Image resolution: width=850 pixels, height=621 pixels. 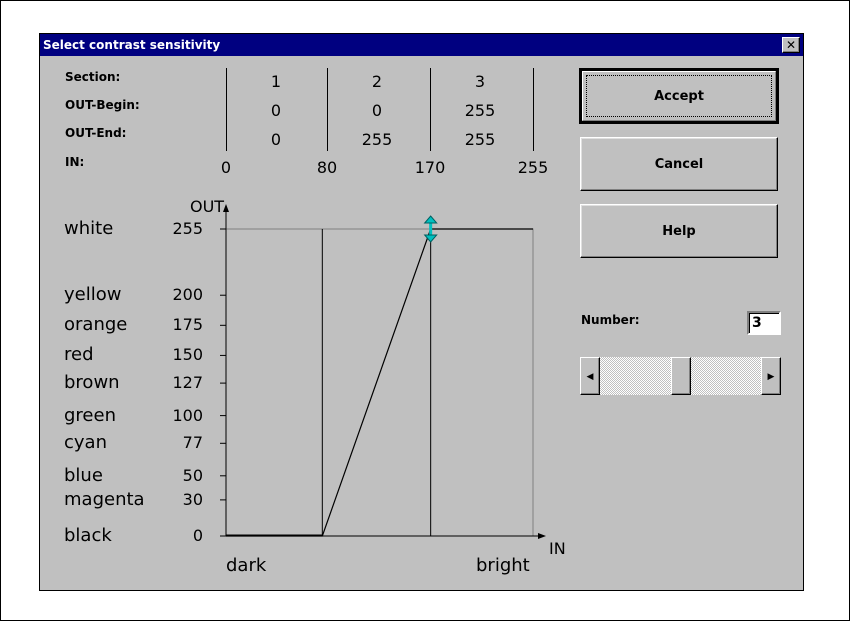 I want to click on scroll-right-button: ▶, so click(x=771, y=376).